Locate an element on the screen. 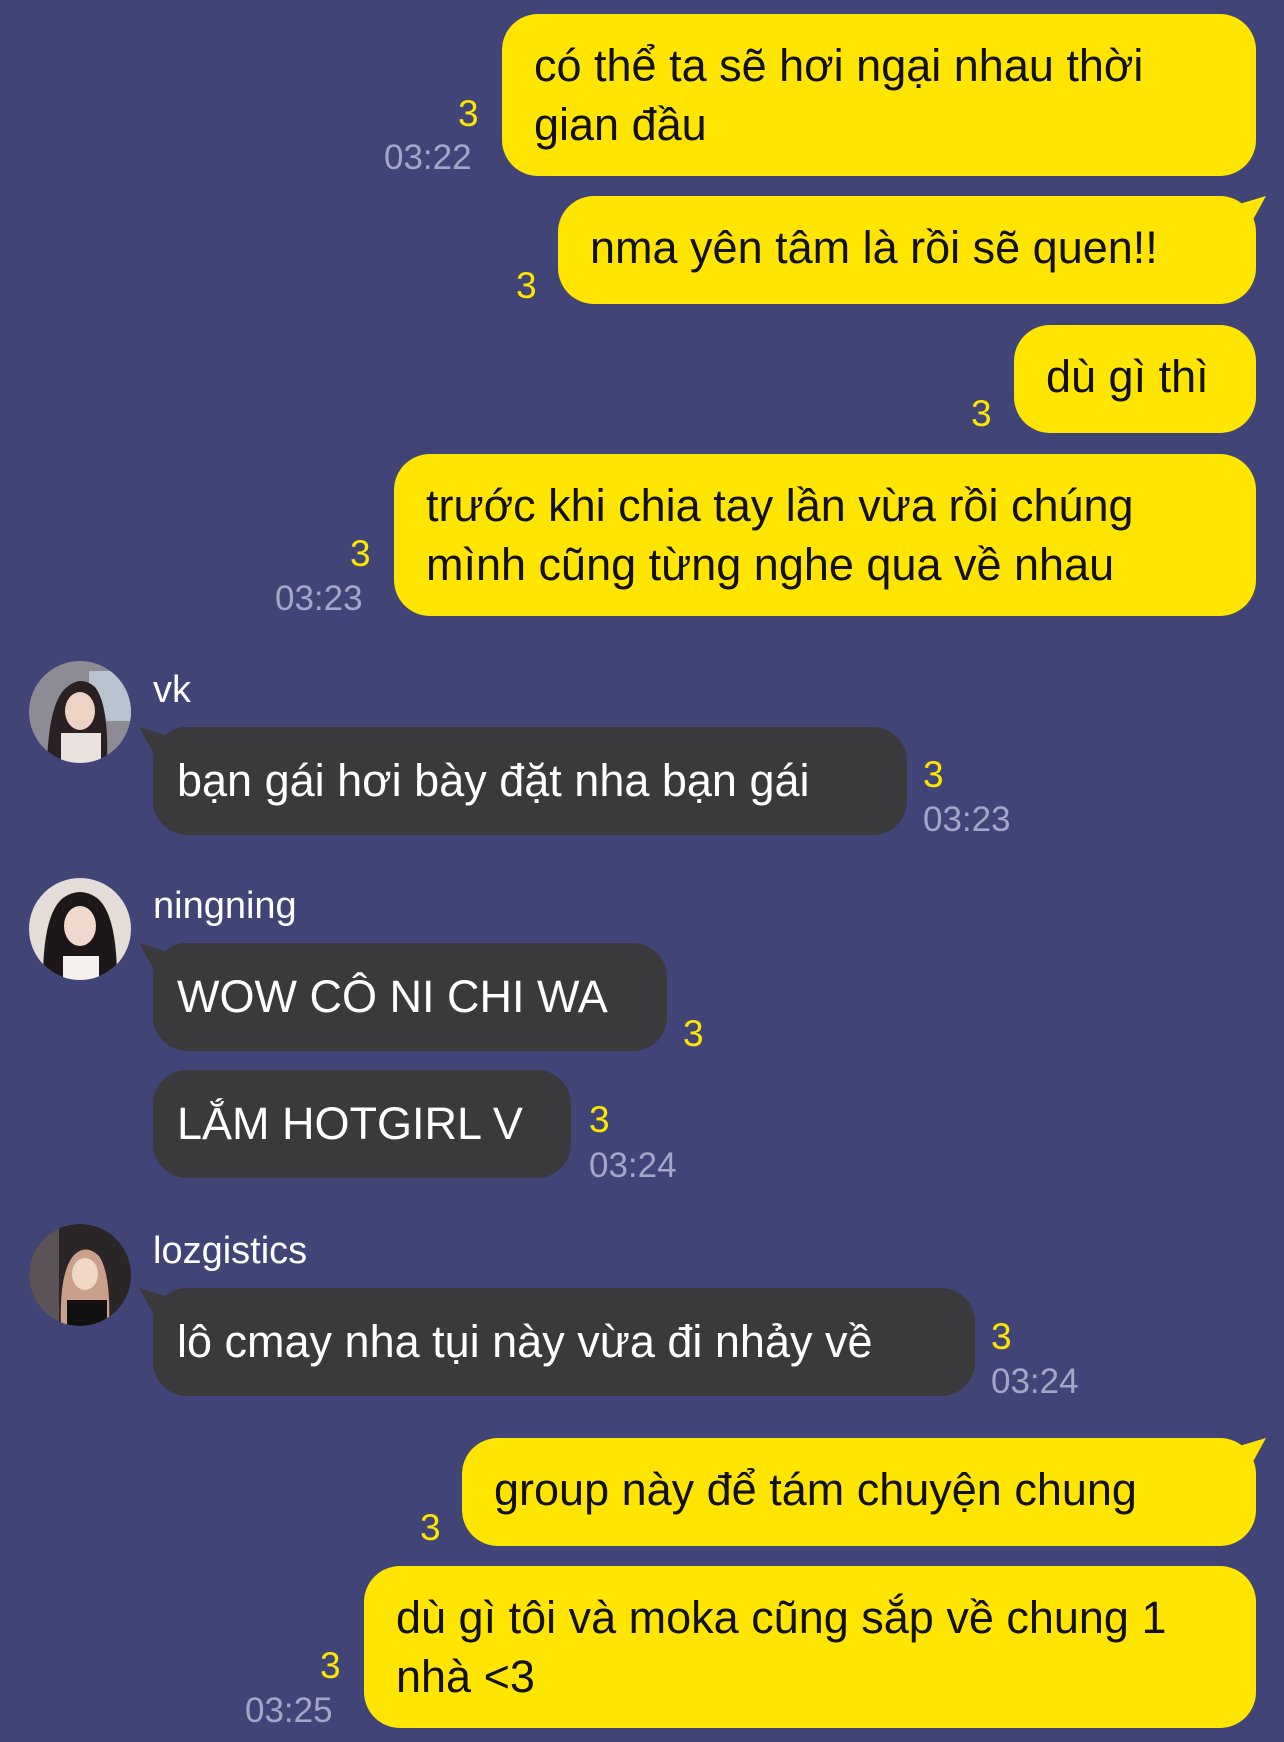  outgoing-message-bubble: nma yên tâm là rồi sẽ quen!! is located at coordinates (907, 250).